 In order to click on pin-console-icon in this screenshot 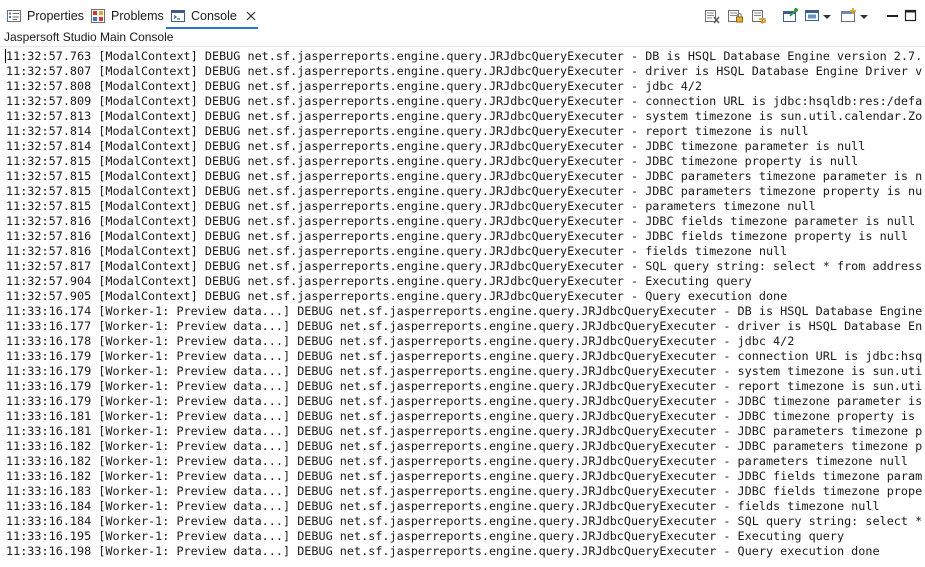, I will do `click(790, 16)`.